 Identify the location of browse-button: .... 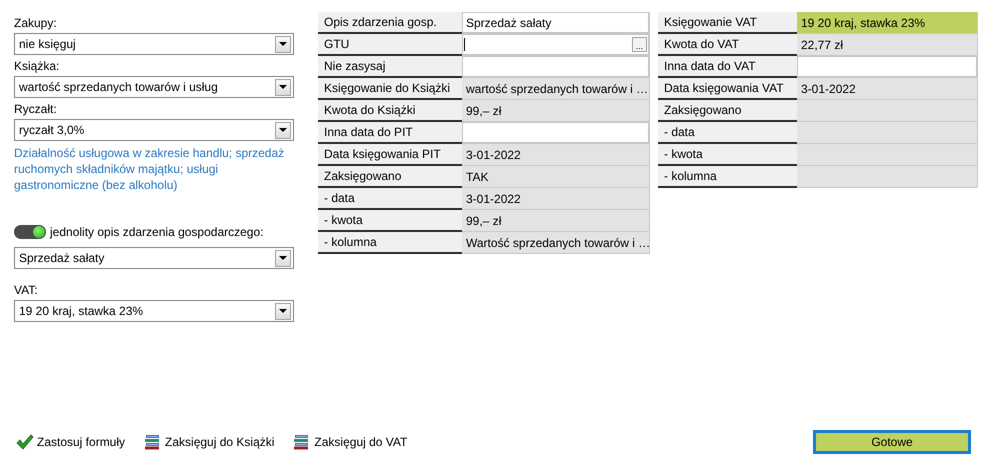
(639, 44).